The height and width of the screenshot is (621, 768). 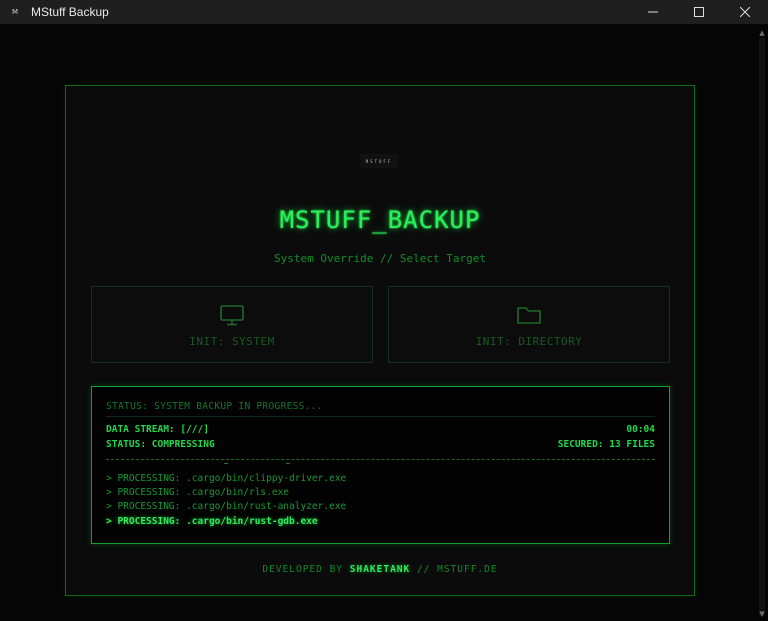 What do you see at coordinates (160, 444) in the screenshot?
I see `compression-status: STATUS: COMPRESSING` at bounding box center [160, 444].